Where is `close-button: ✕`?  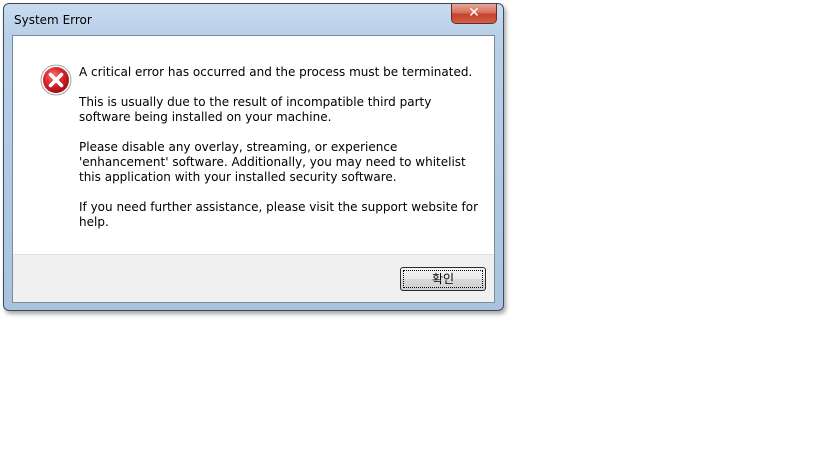 close-button: ✕ is located at coordinates (474, 14).